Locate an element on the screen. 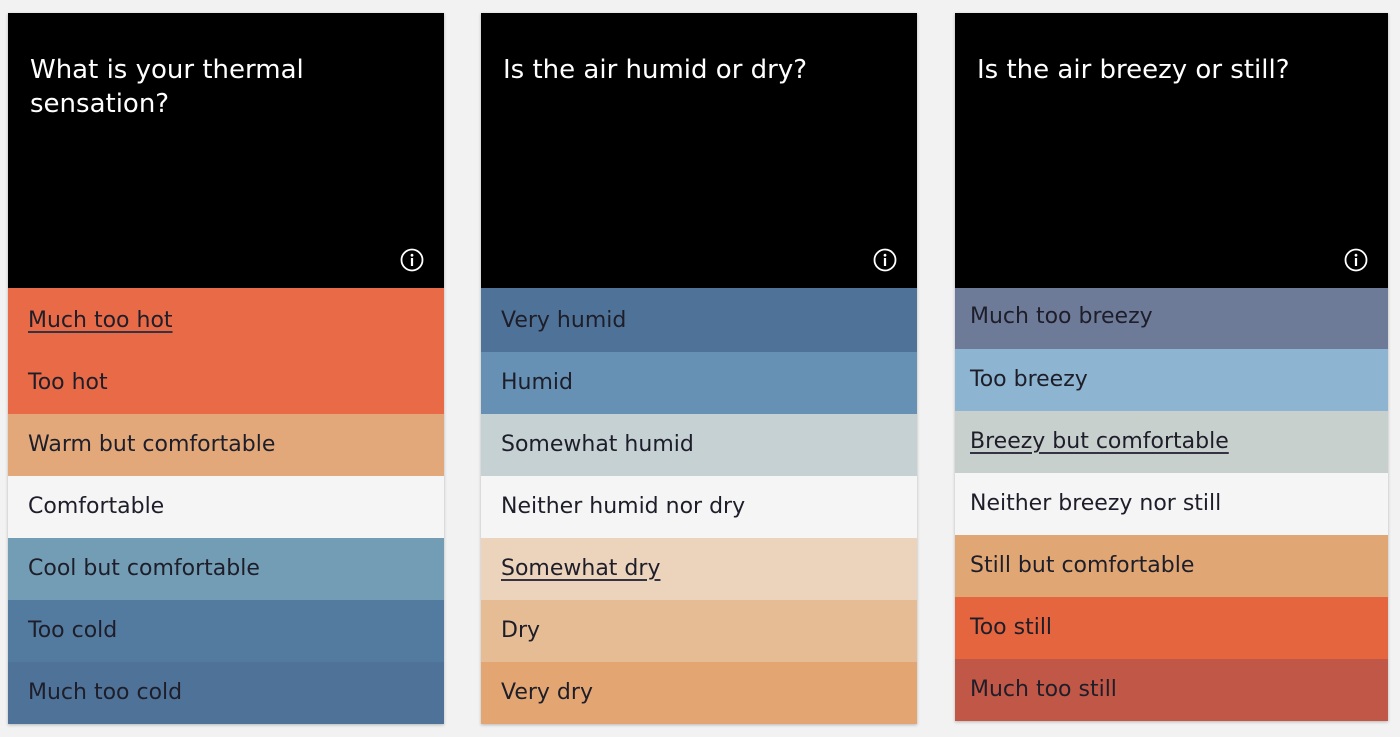 Image resolution: width=1400 pixels, height=737 pixels. option-label: Breezy but comfortable is located at coordinates (1099, 441).